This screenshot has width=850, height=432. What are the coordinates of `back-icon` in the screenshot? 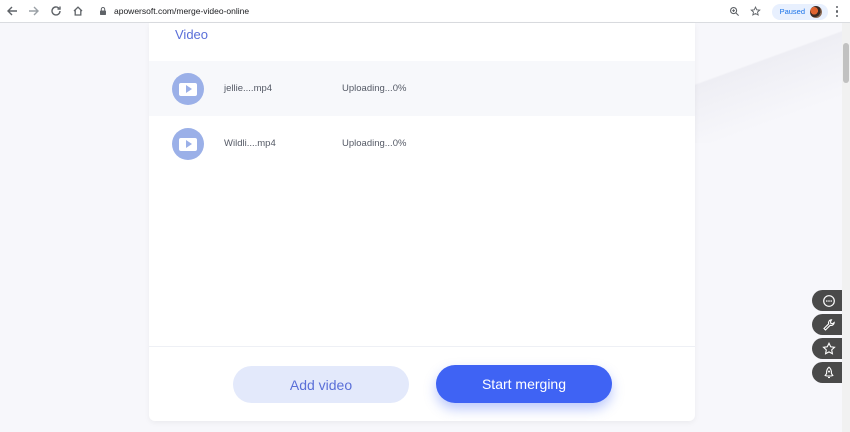 It's located at (12, 11).